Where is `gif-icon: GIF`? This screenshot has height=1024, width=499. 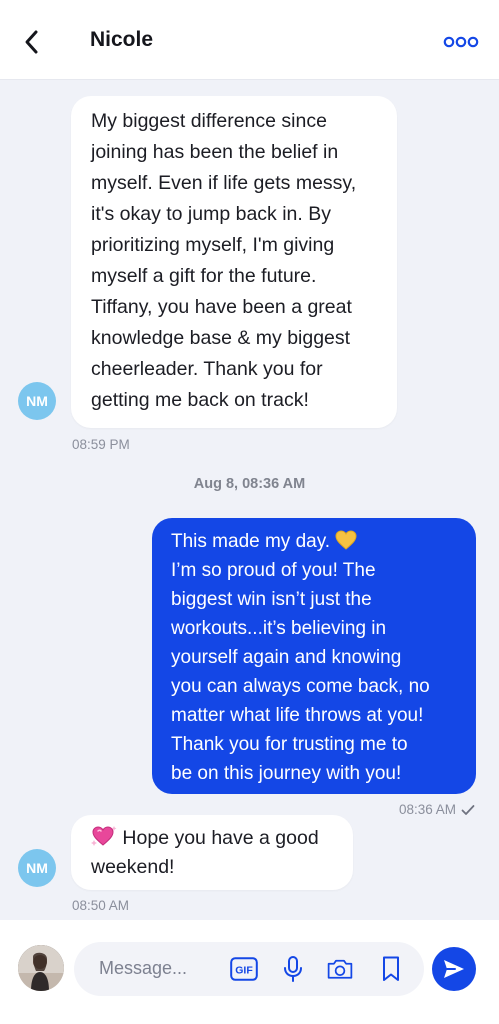
gif-icon: GIF is located at coordinates (244, 969).